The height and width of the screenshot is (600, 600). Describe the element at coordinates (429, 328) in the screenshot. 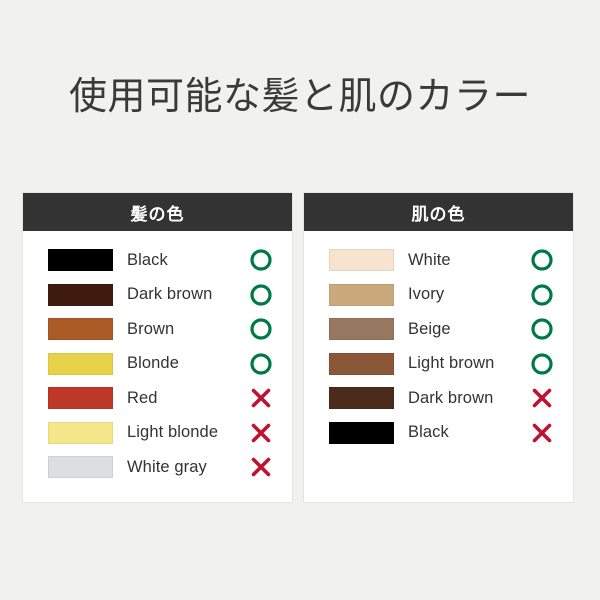

I see `color-name-label: Beige` at that location.